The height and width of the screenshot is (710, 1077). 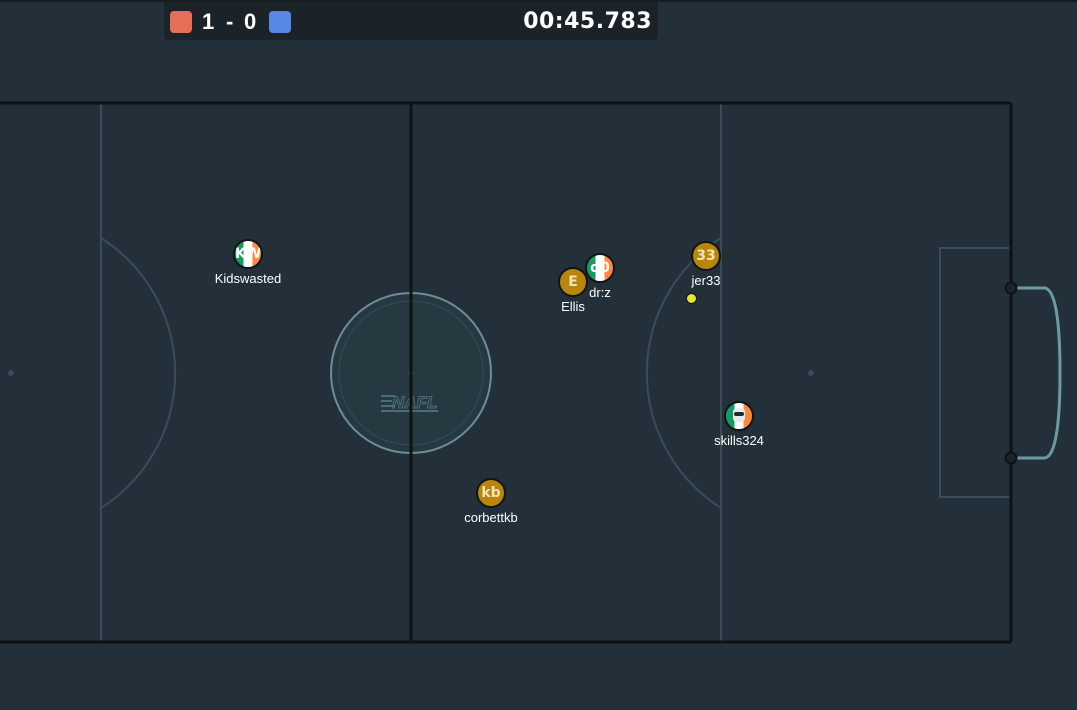 I want to click on blue-team-swatch, so click(x=280, y=22).